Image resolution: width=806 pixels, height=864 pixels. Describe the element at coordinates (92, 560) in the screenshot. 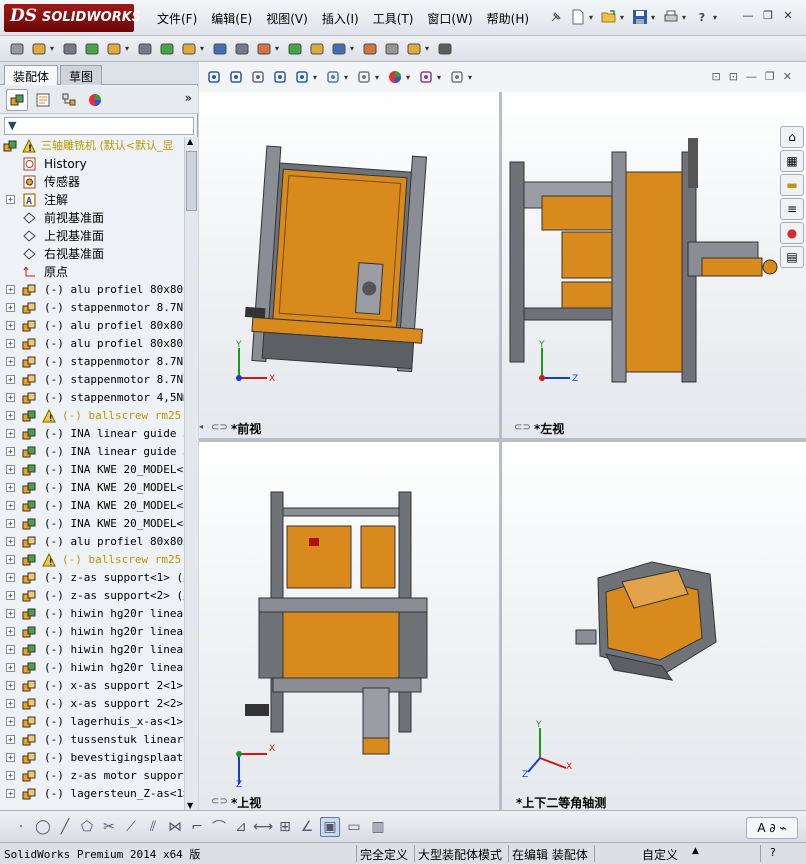

I see `tree-item: +! (-) ballscrew rm25 z` at that location.